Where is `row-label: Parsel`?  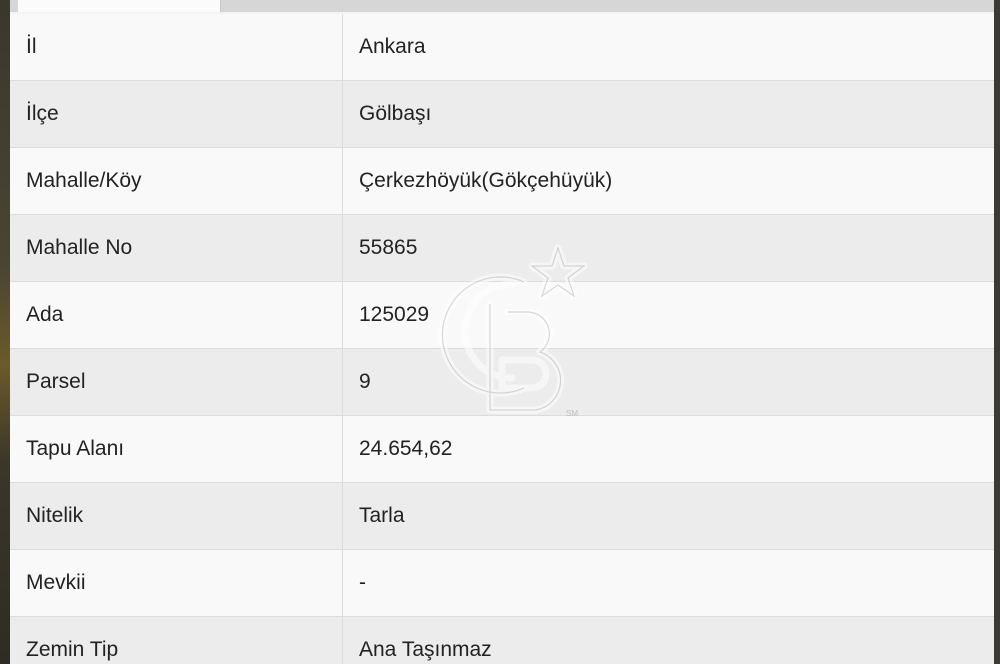 row-label: Parsel is located at coordinates (176, 382).